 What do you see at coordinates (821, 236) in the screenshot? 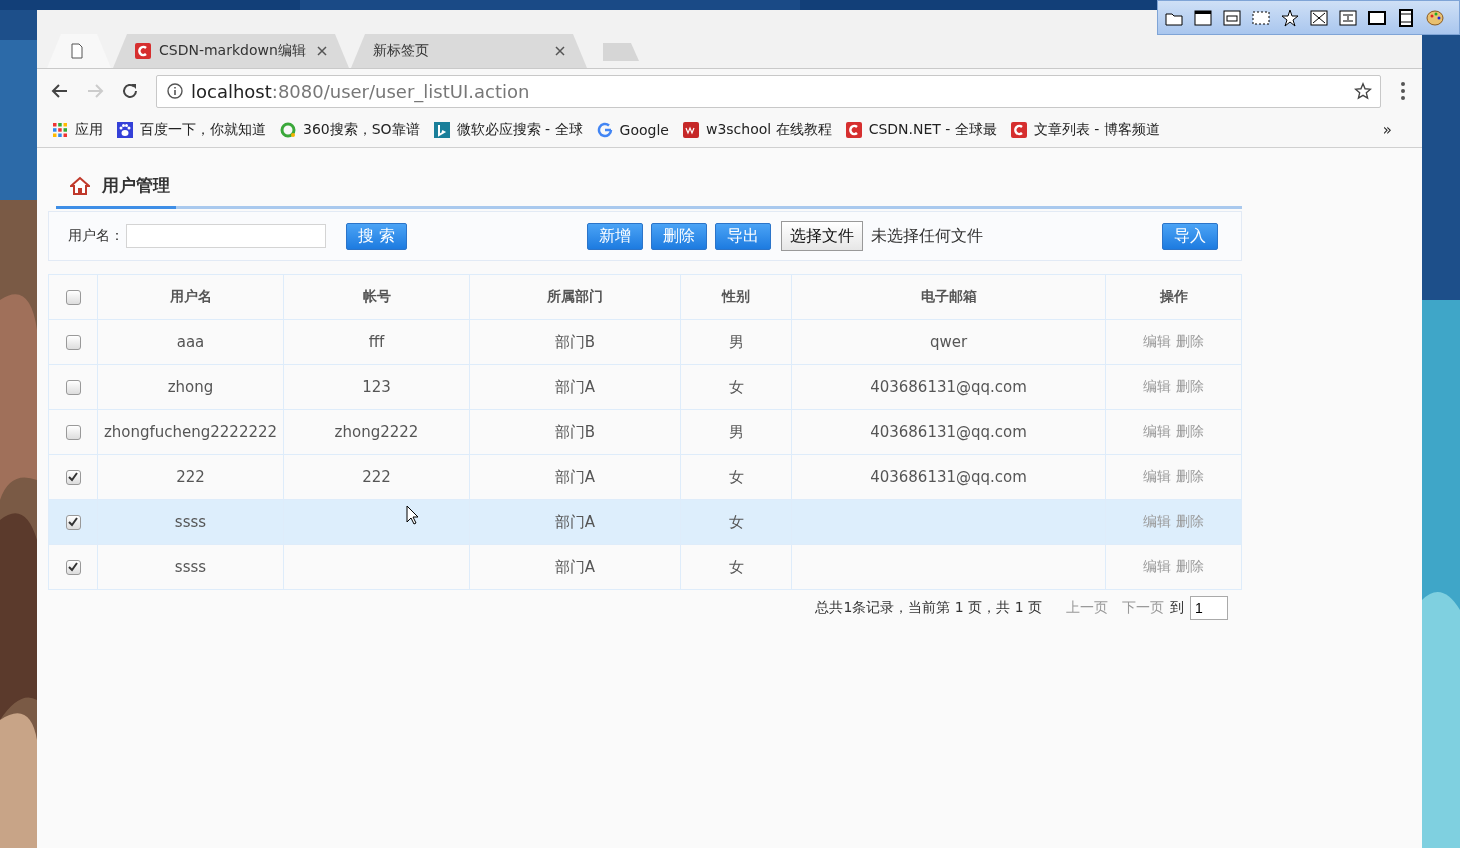
I see `choose-file-button: 选择文件` at bounding box center [821, 236].